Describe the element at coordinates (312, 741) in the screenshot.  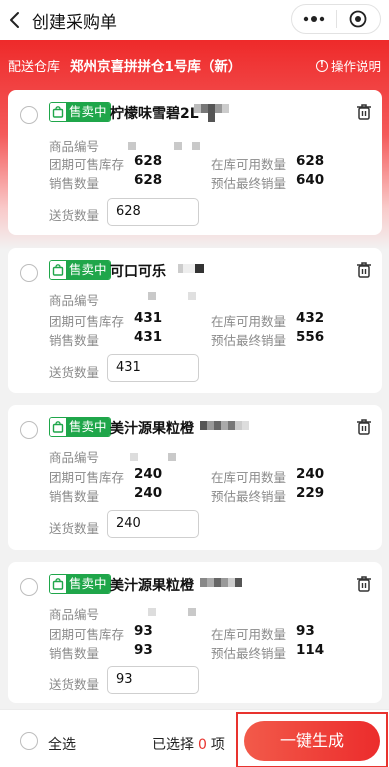
I see `generate-button: 一键生成` at that location.